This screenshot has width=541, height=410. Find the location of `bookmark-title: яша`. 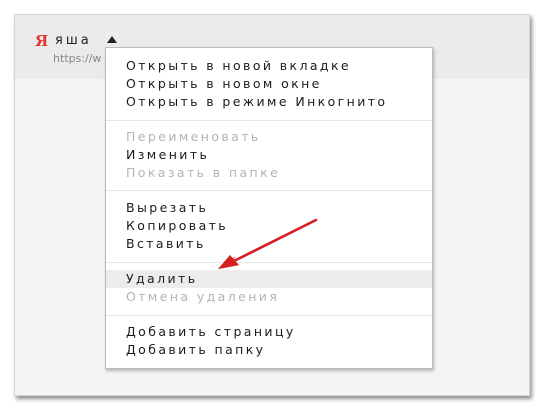

bookmark-title: яша is located at coordinates (73, 41).